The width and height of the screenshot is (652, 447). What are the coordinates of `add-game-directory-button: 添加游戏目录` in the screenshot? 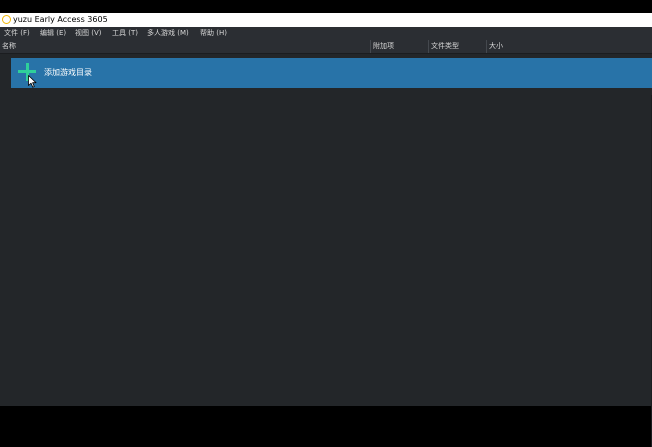 It's located at (331, 73).